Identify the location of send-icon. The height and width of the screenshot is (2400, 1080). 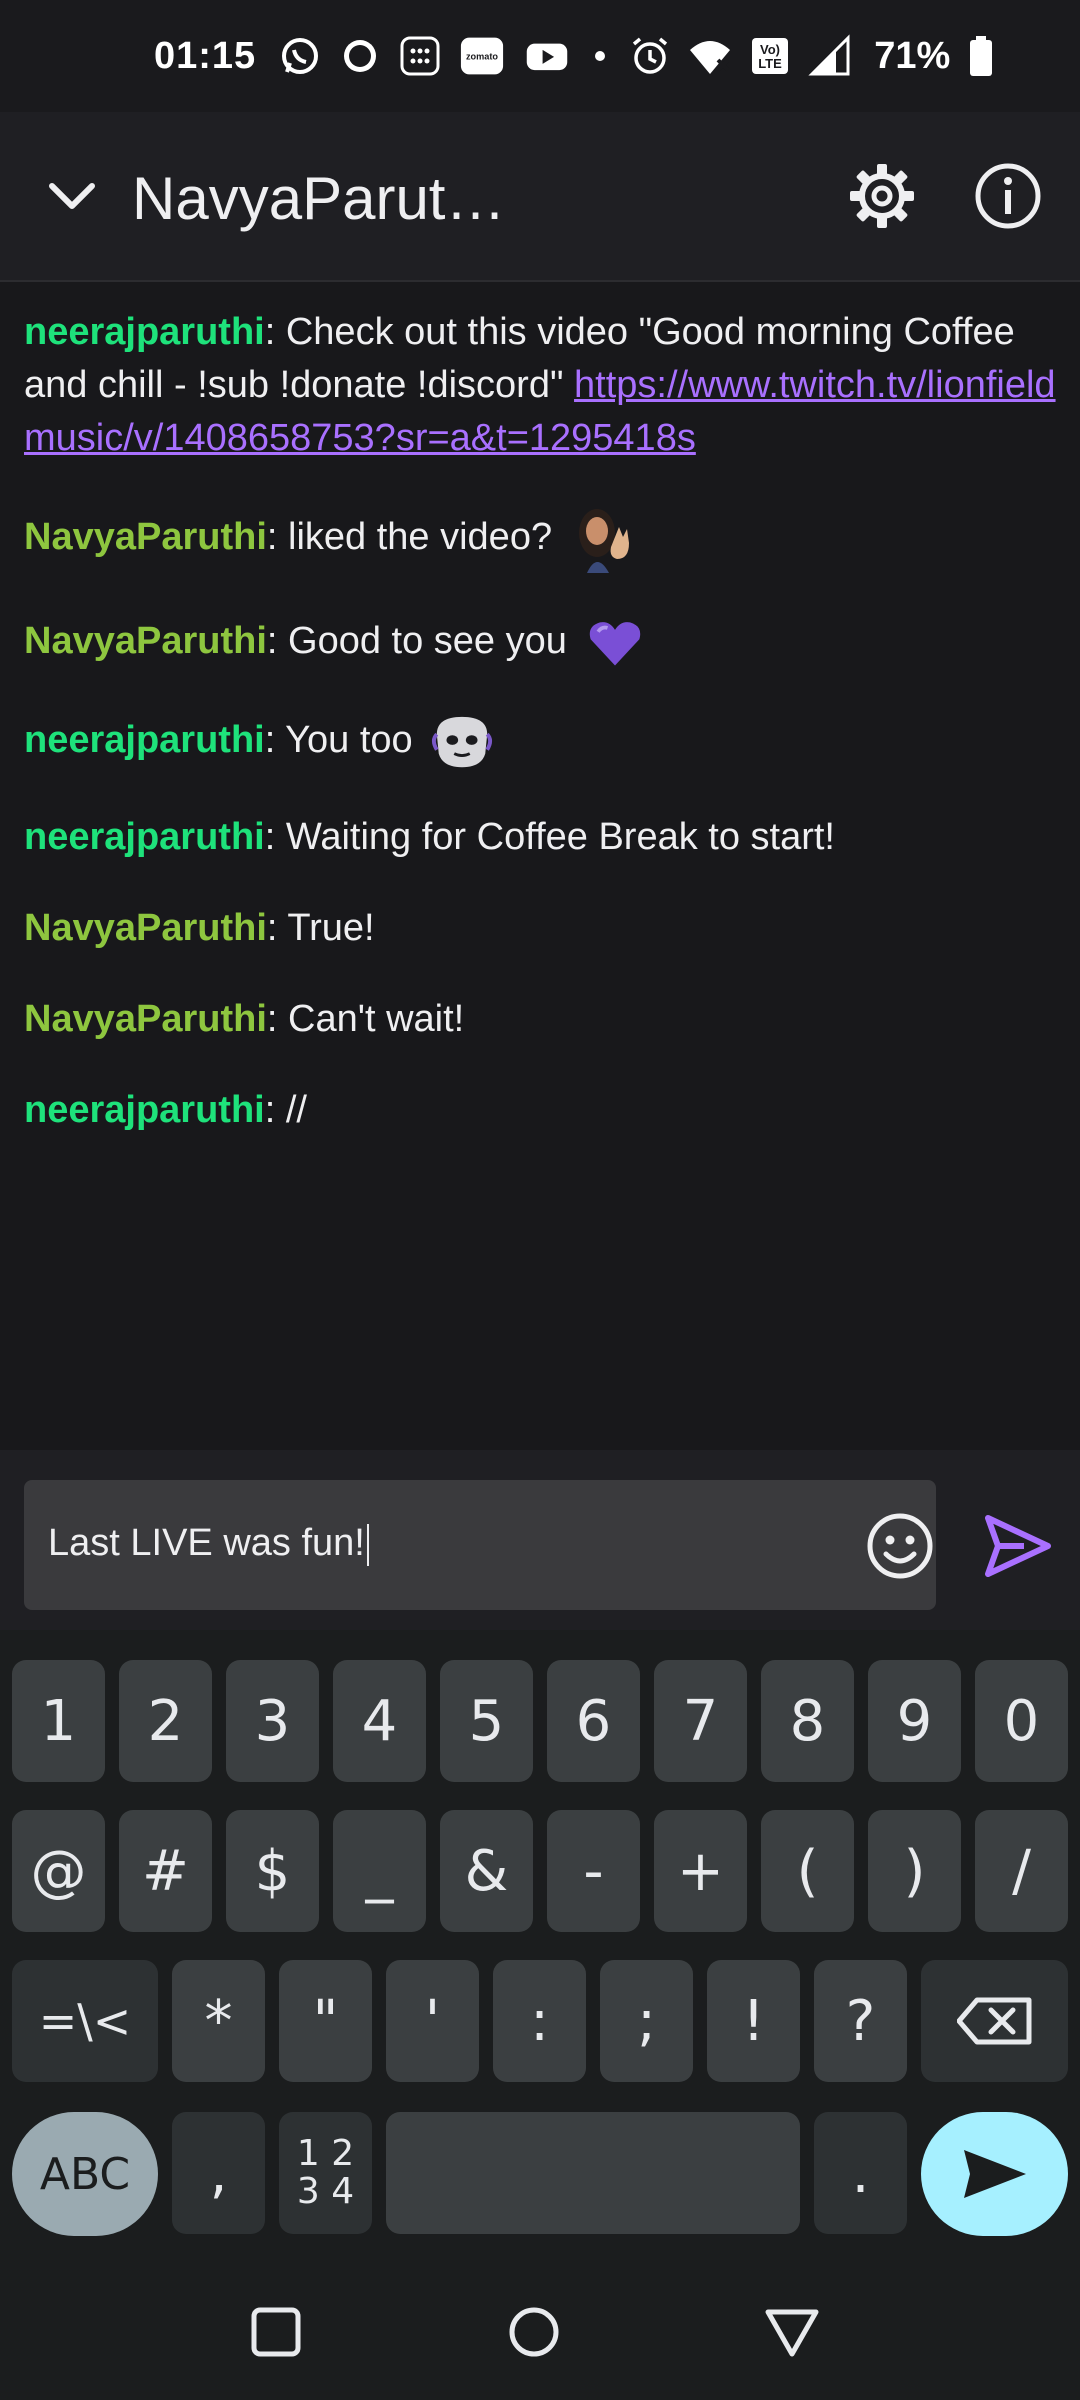
(1018, 1546).